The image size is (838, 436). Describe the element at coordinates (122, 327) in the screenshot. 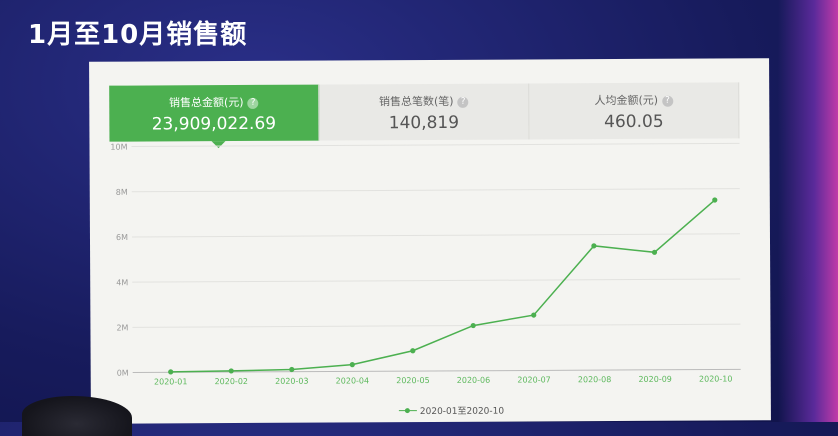

I see `y-tick-label: 2M` at that location.